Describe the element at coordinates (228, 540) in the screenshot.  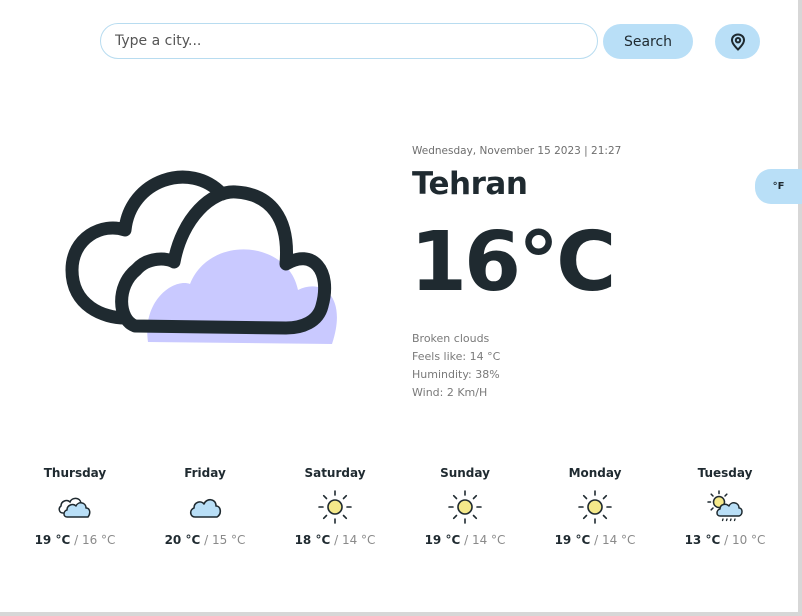
I see `forecast-low-temp: 15 °C` at that location.